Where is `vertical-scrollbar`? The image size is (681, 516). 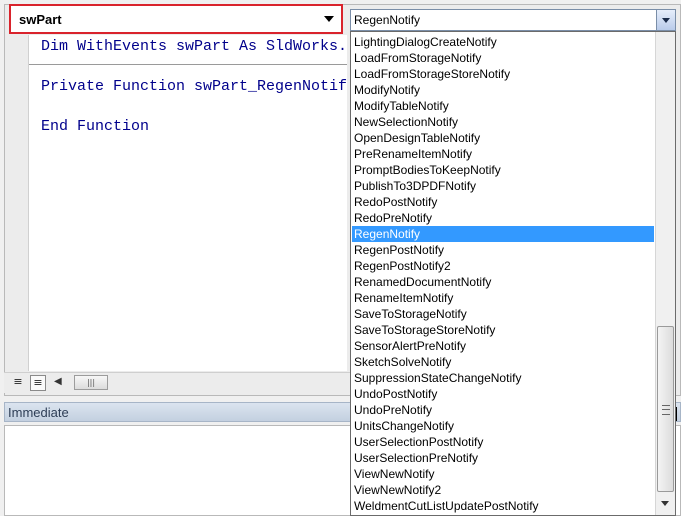 vertical-scrollbar is located at coordinates (665, 273).